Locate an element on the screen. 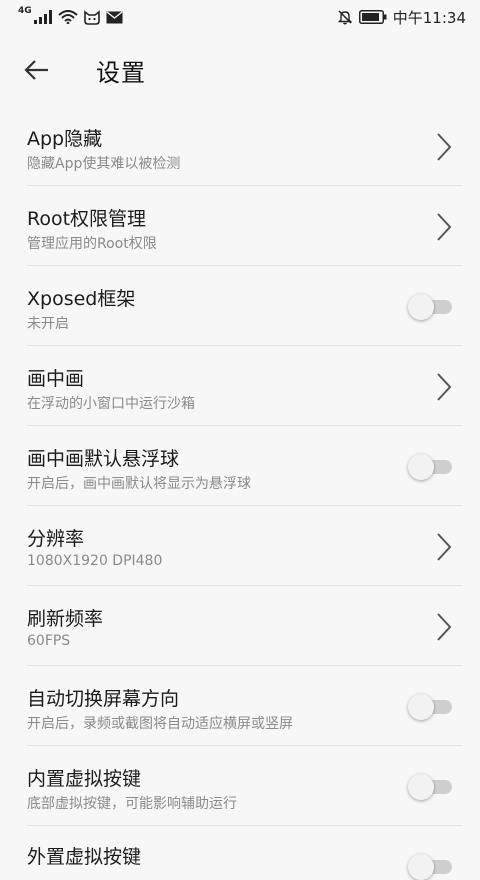 The height and width of the screenshot is (880, 480). setting-external-virtual-keys: 外置虚拟按键 is located at coordinates (240, 853).